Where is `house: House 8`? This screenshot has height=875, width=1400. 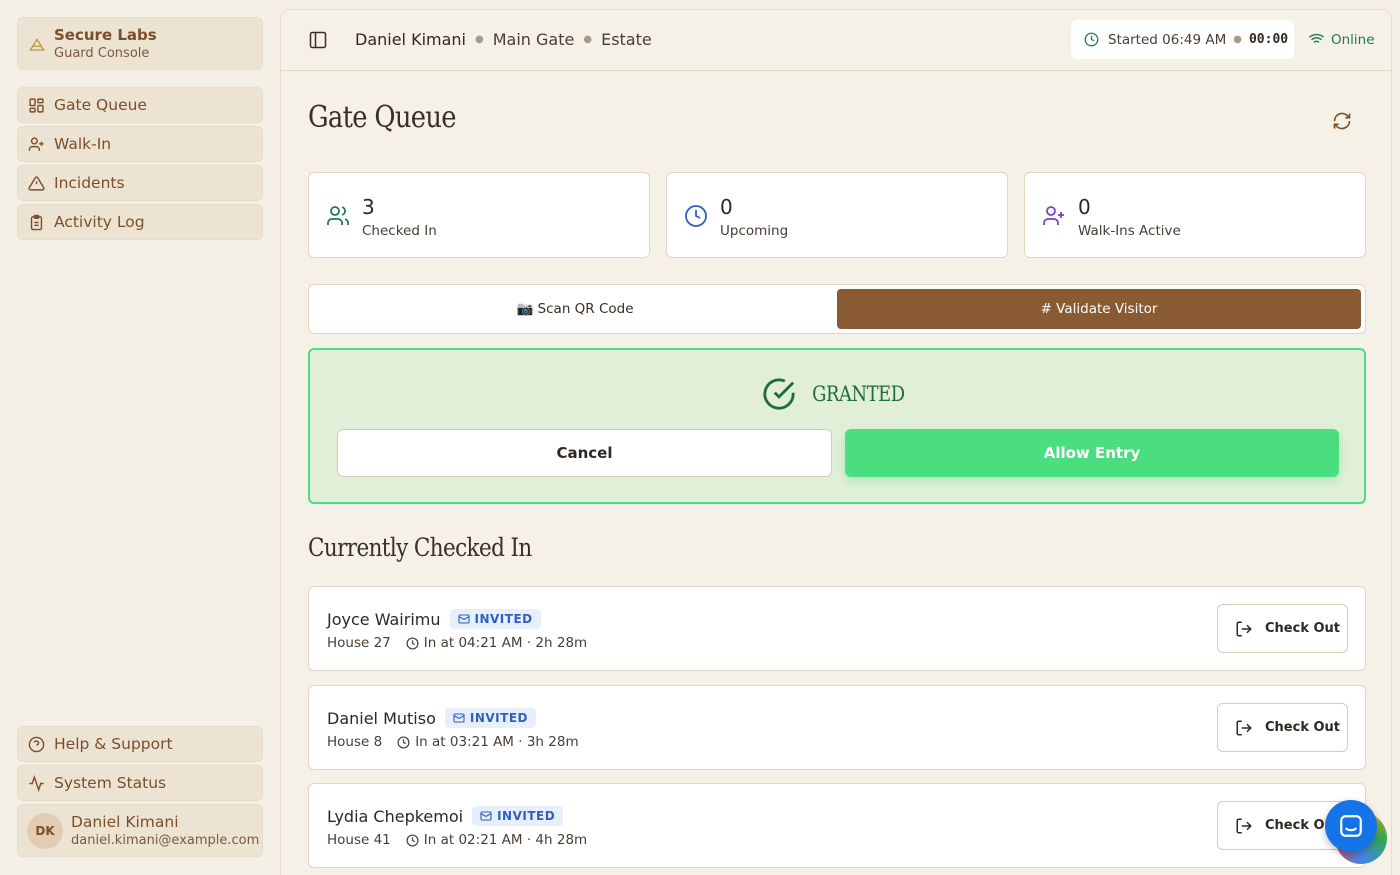 house: House 8 is located at coordinates (355, 742).